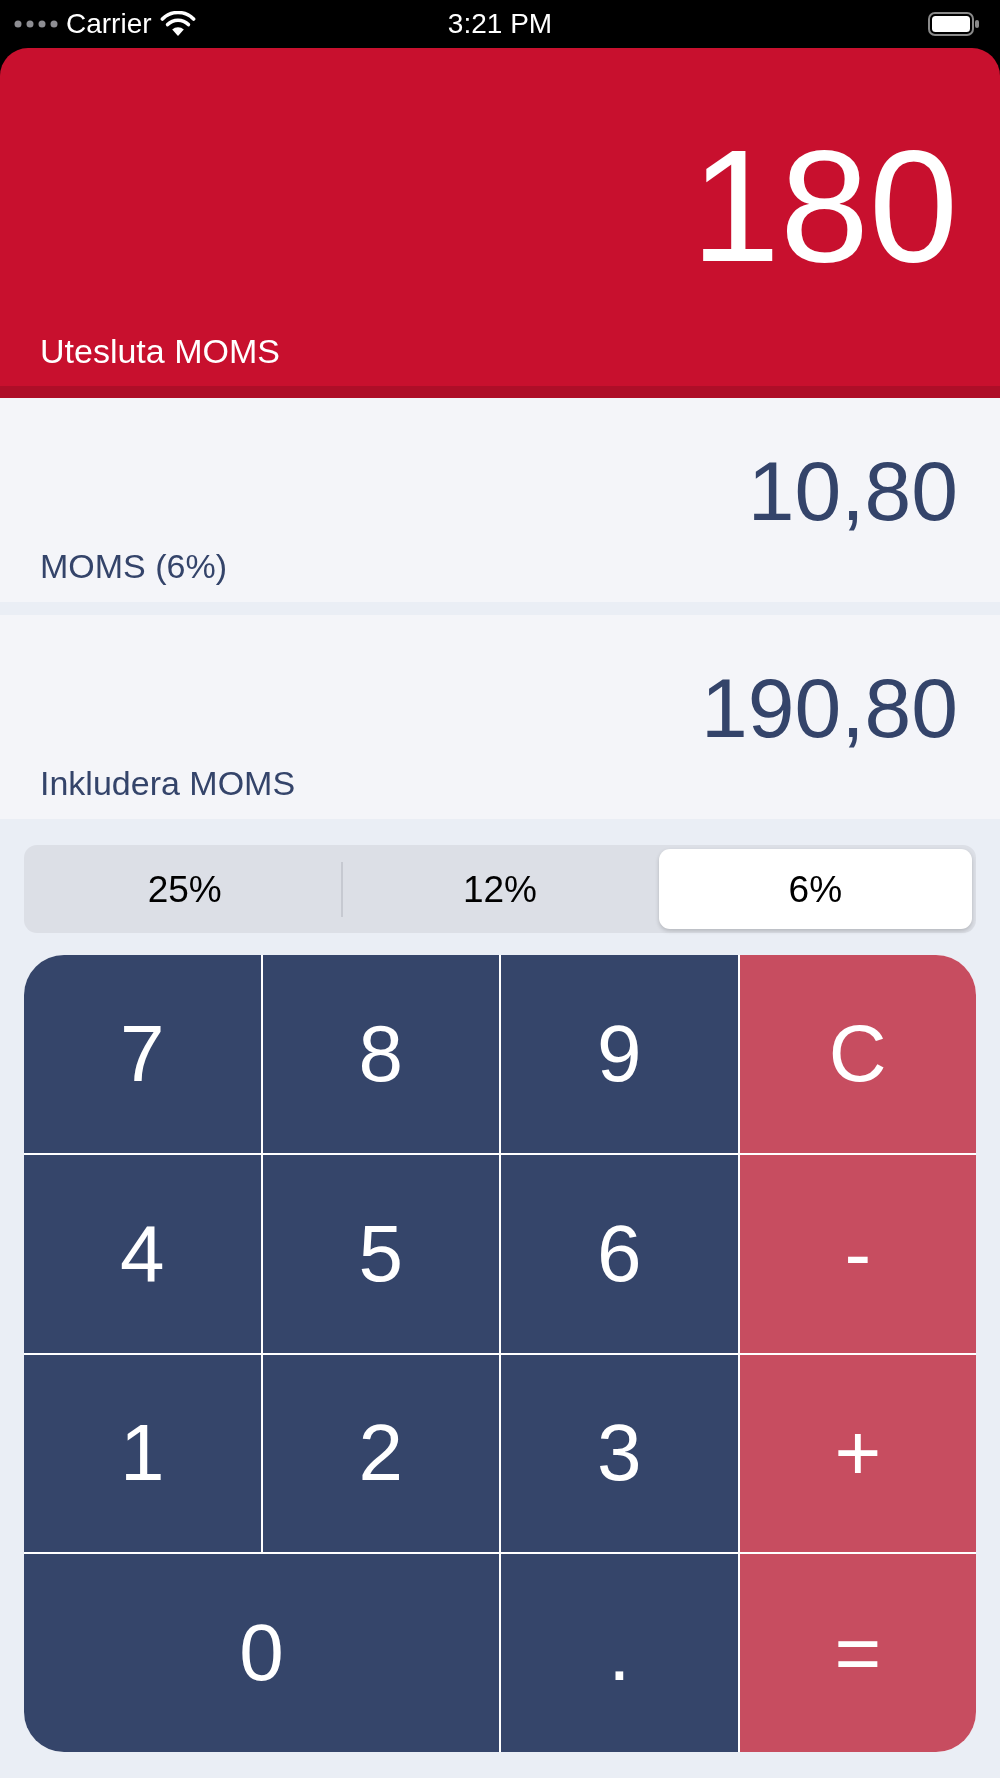 The image size is (1000, 1778). Describe the element at coordinates (142, 1453) in the screenshot. I see `digit-key: 1` at that location.